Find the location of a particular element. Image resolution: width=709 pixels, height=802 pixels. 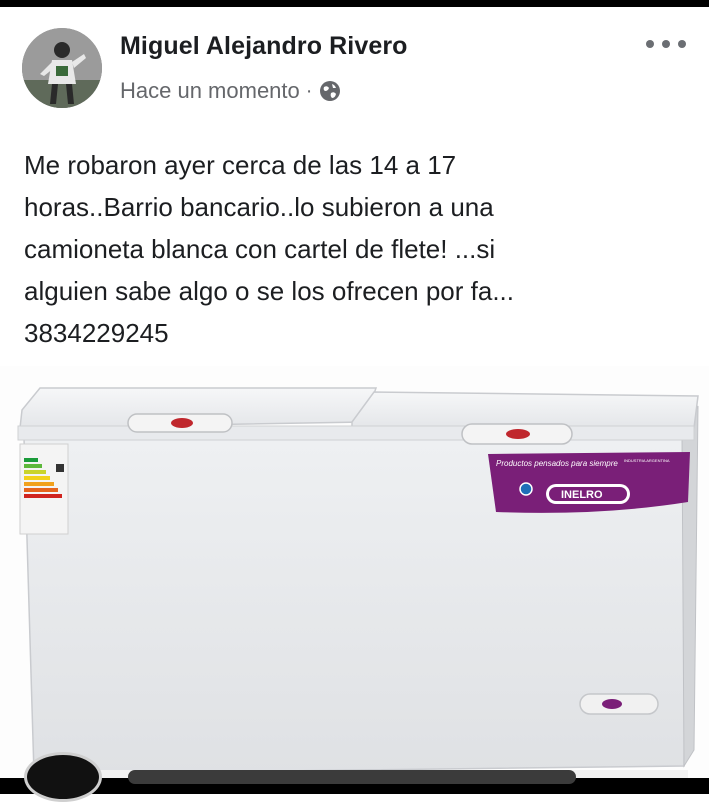

post-timestamp: Hace un momento is located at coordinates (210, 91).